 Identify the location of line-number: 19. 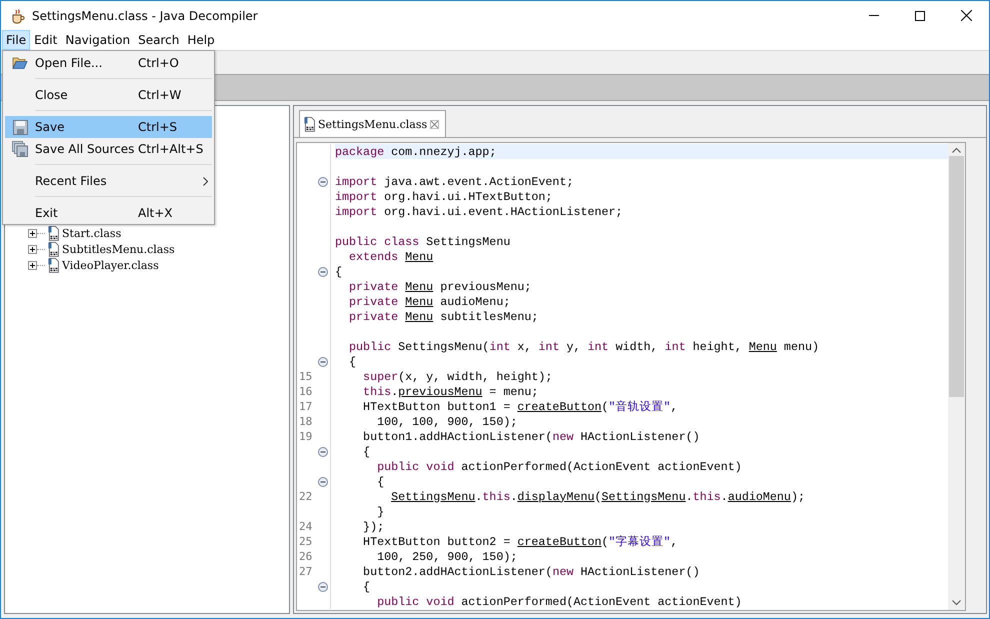
(305, 436).